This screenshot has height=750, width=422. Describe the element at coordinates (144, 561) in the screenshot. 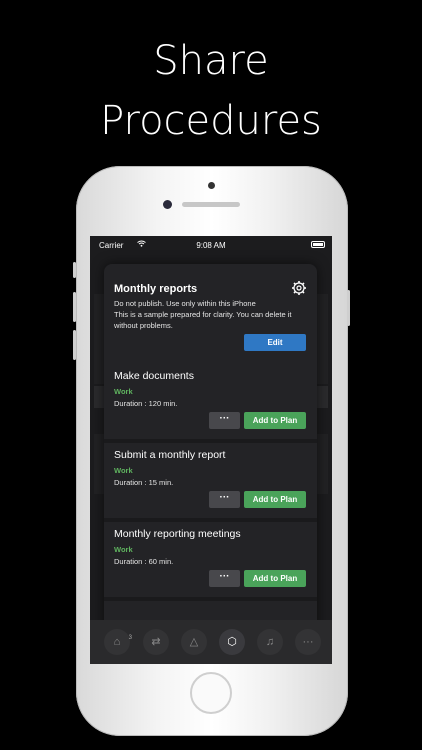

I see `task-duration: Duration : 60 min.` at that location.